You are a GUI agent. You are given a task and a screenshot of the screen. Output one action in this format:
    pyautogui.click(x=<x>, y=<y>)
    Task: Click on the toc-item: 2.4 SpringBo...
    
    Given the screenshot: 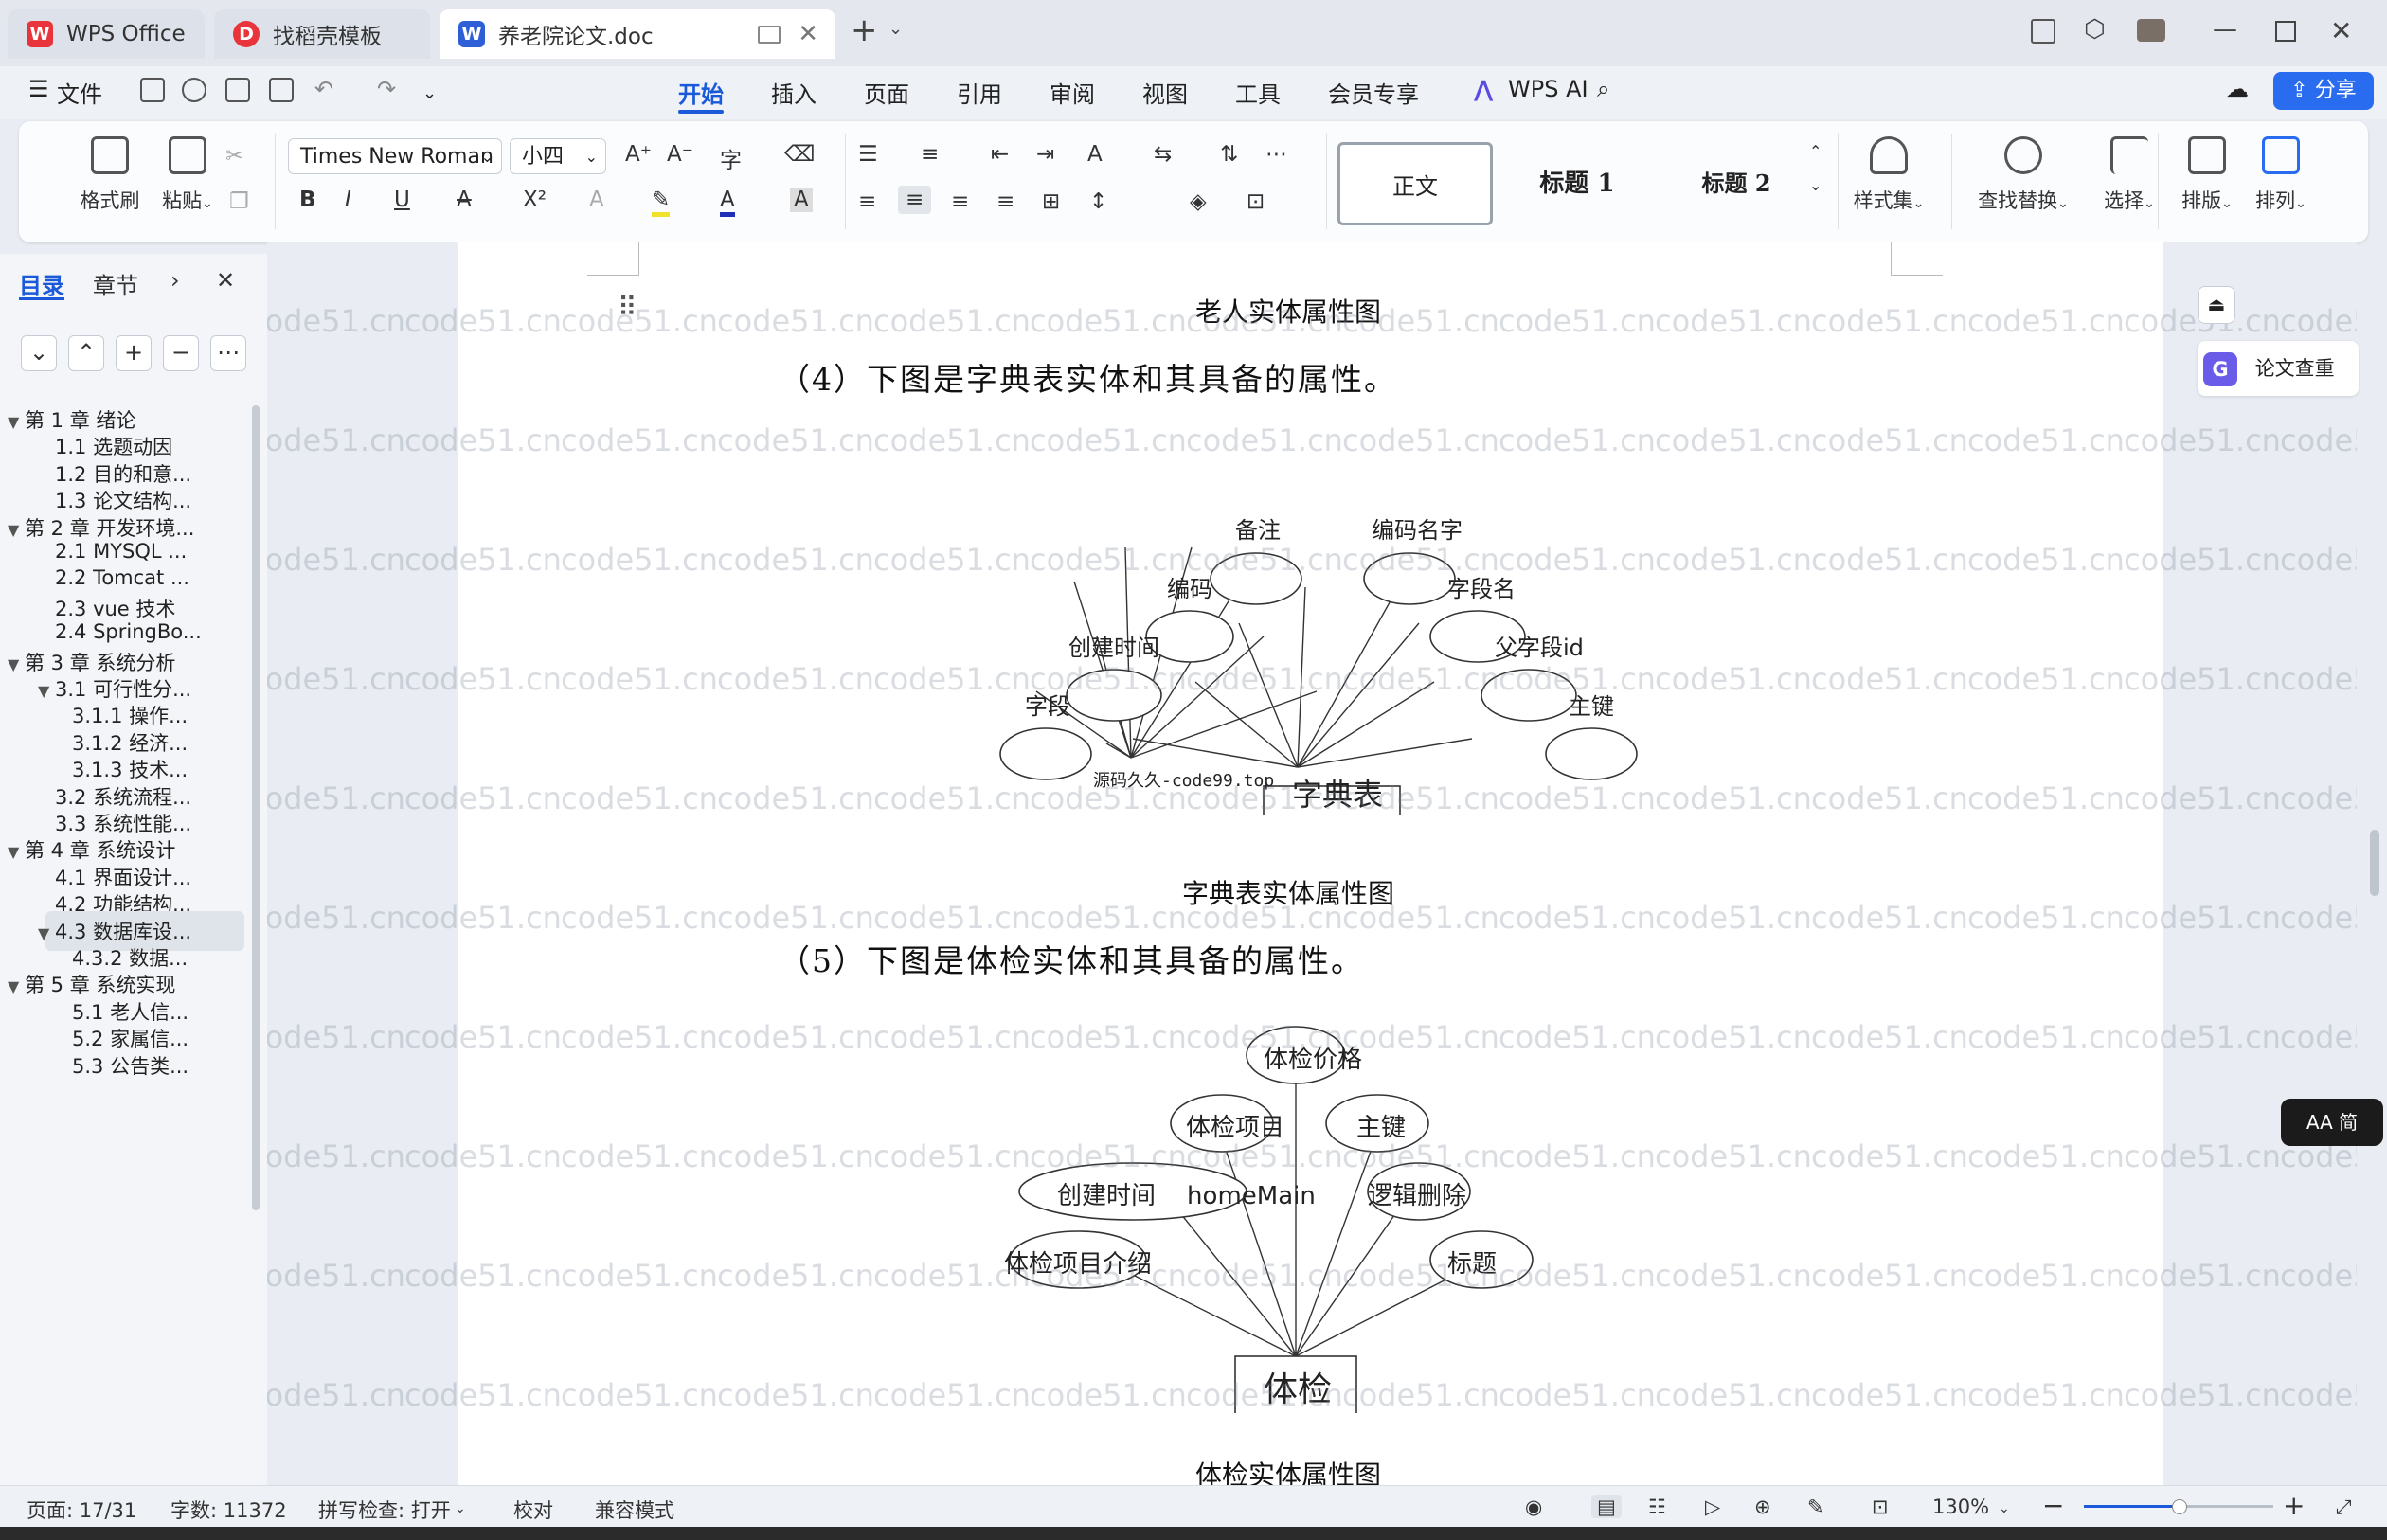 What is the action you would take?
    pyautogui.click(x=128, y=631)
    